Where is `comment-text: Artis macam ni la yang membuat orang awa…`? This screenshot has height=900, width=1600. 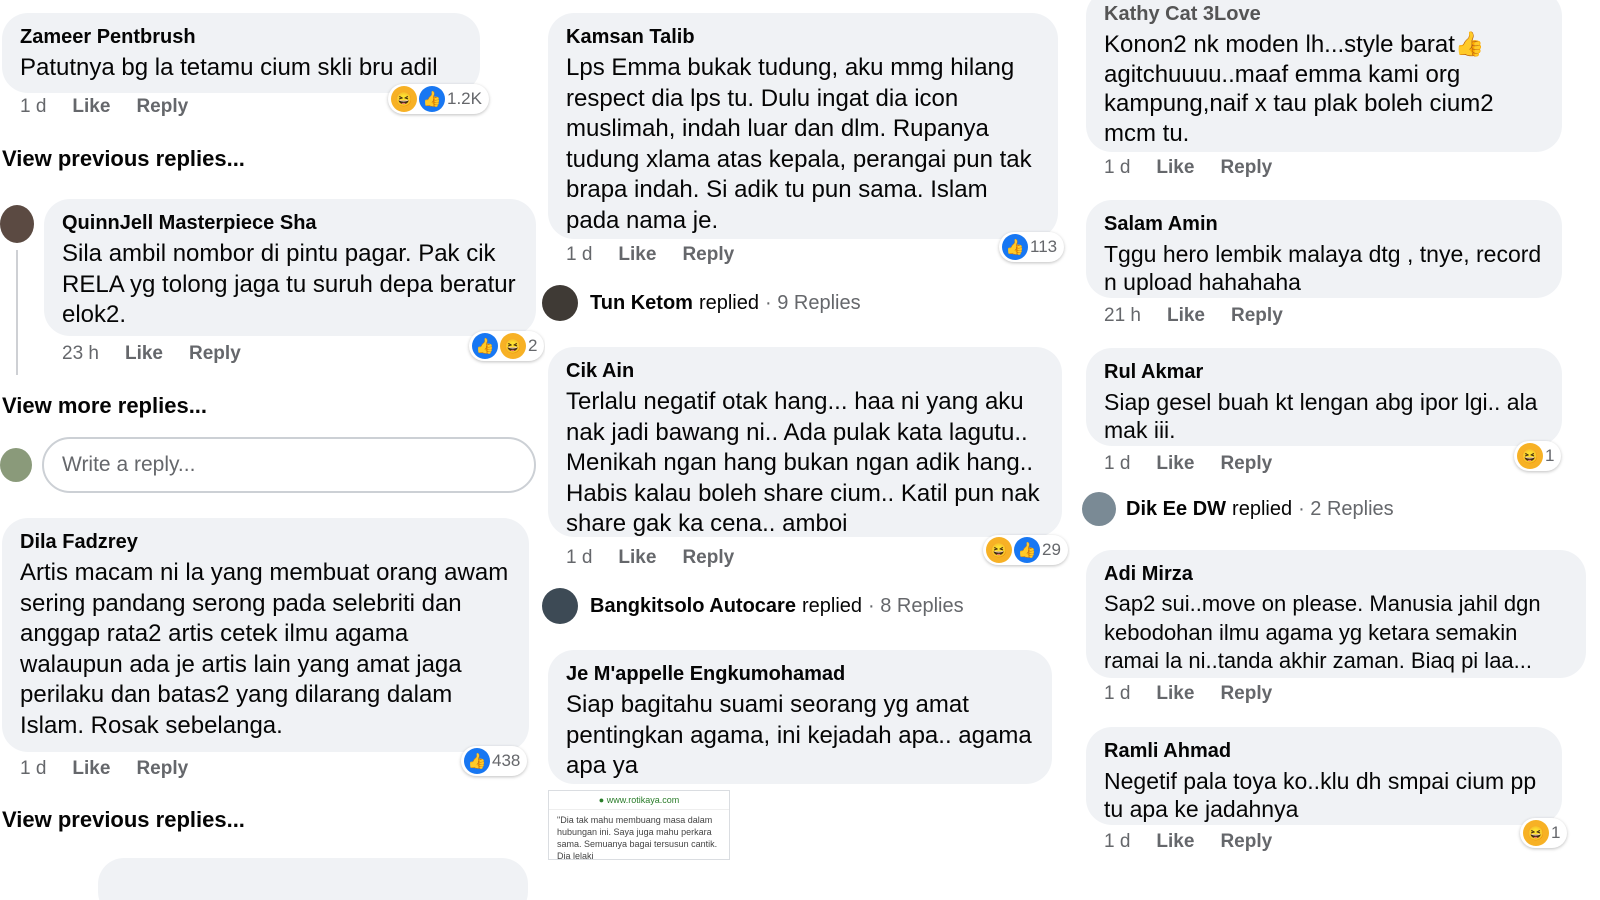 comment-text: Artis macam ni la yang membuat orang awa… is located at coordinates (264, 649).